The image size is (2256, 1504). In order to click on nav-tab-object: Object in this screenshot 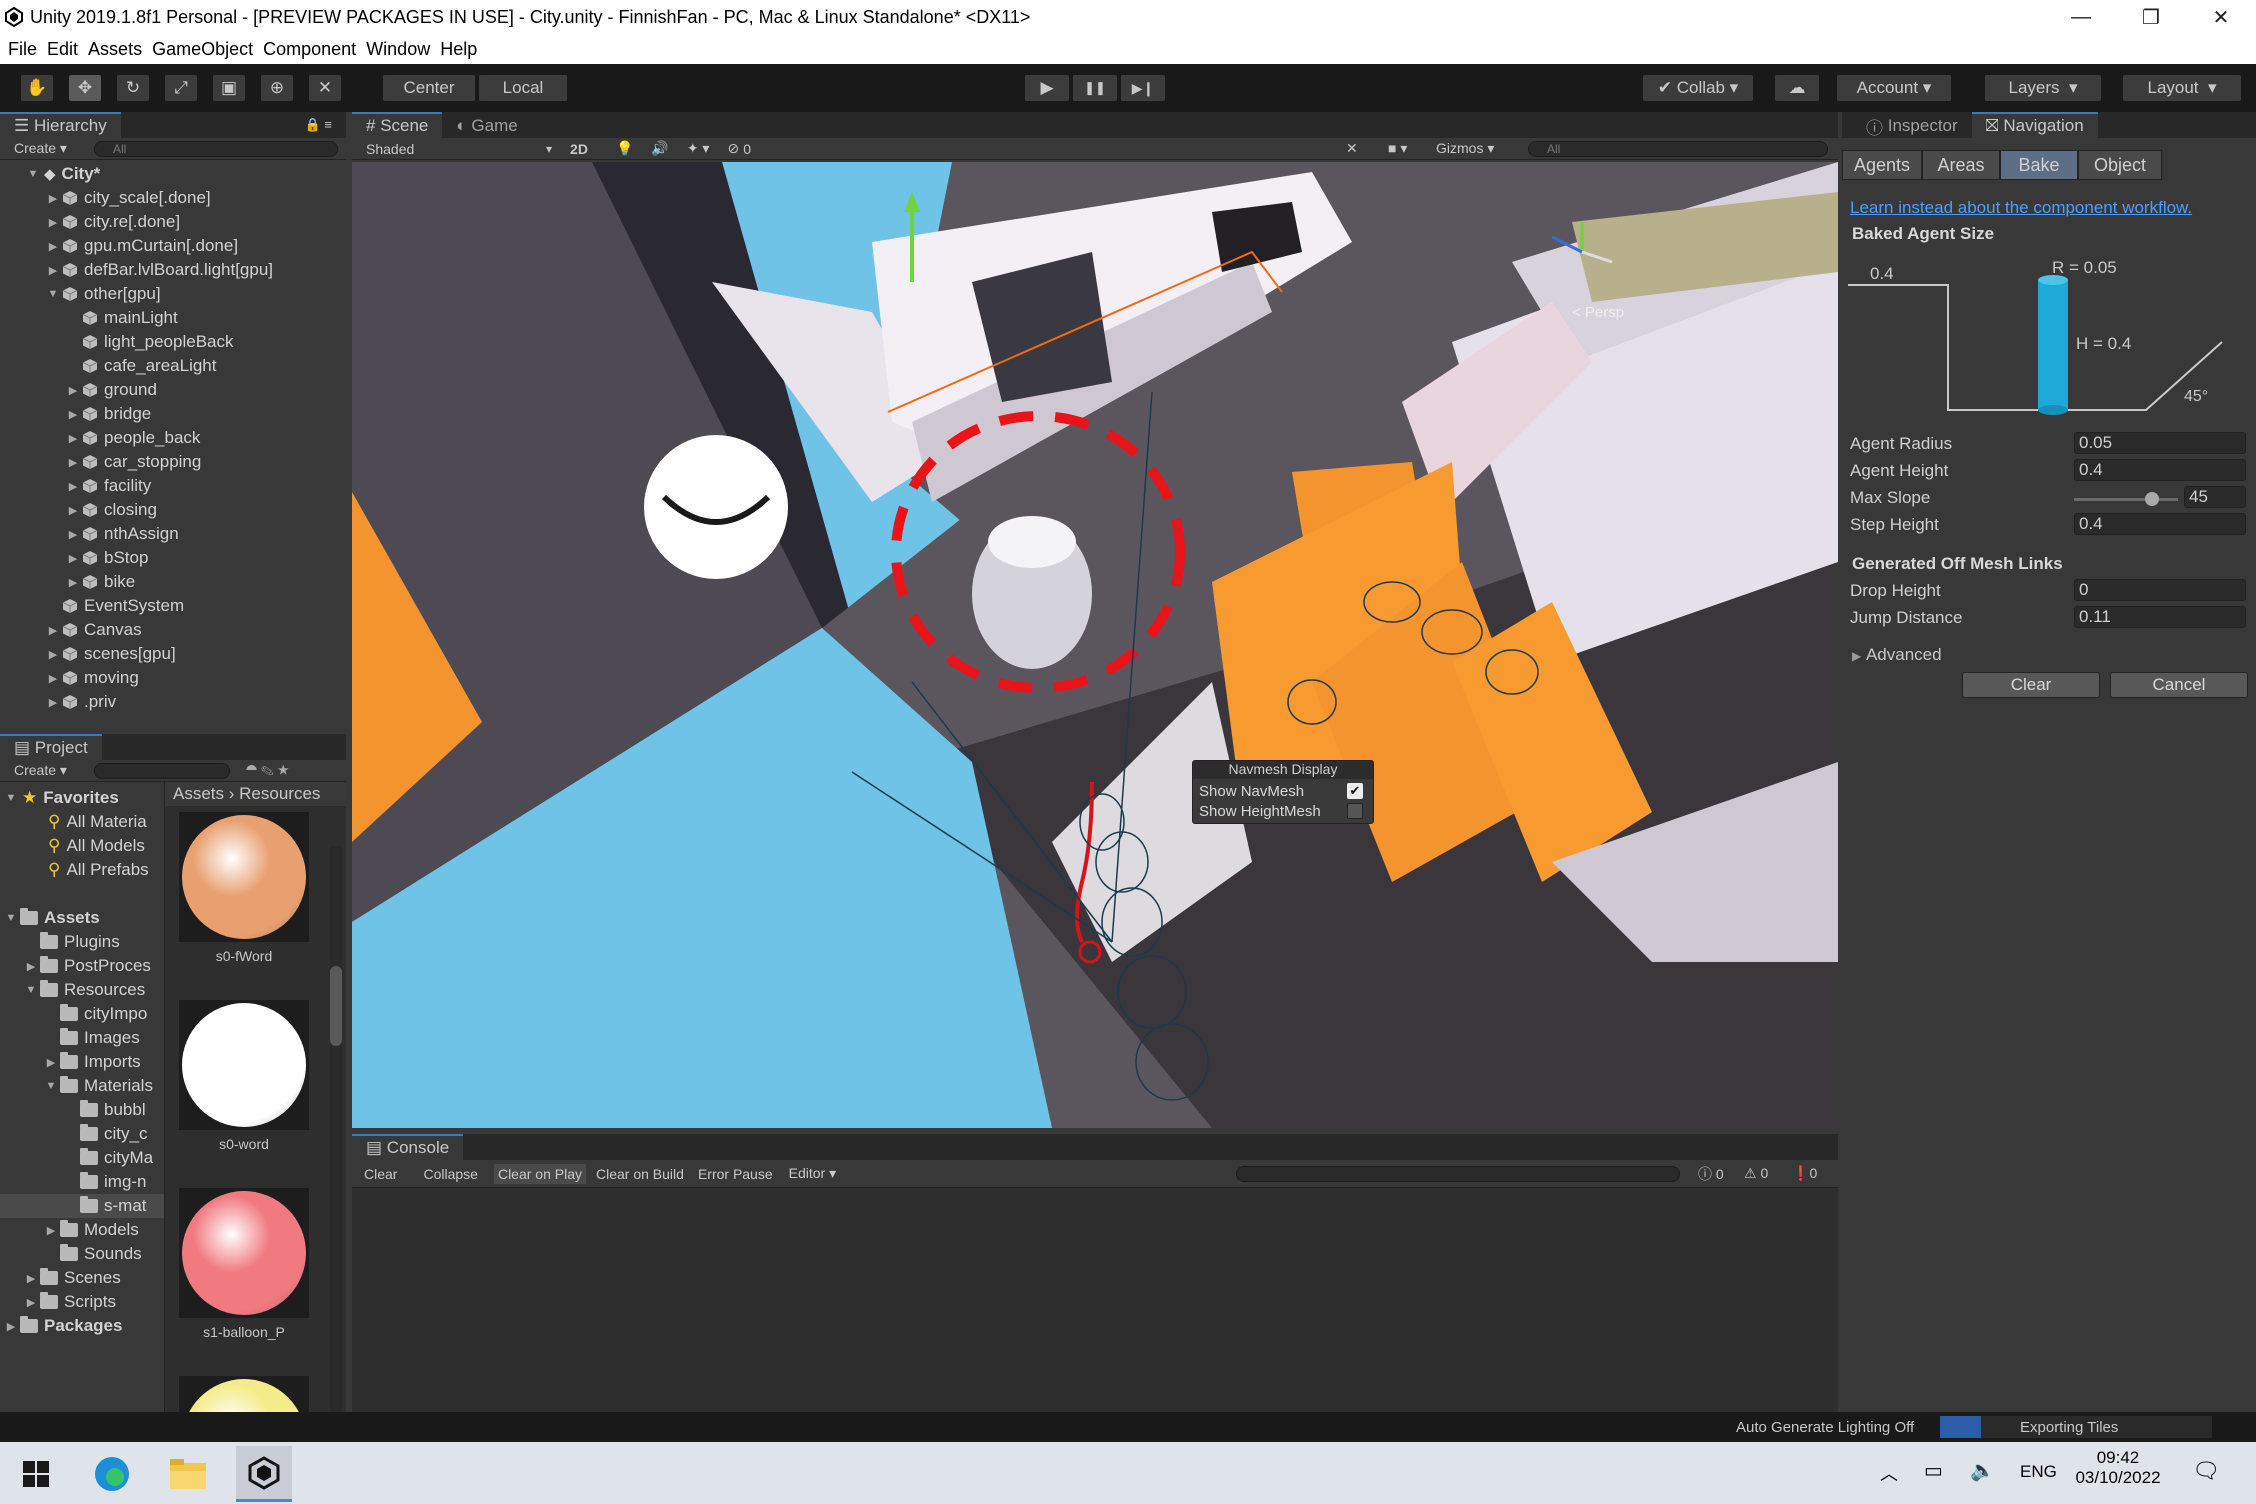, I will do `click(2120, 165)`.